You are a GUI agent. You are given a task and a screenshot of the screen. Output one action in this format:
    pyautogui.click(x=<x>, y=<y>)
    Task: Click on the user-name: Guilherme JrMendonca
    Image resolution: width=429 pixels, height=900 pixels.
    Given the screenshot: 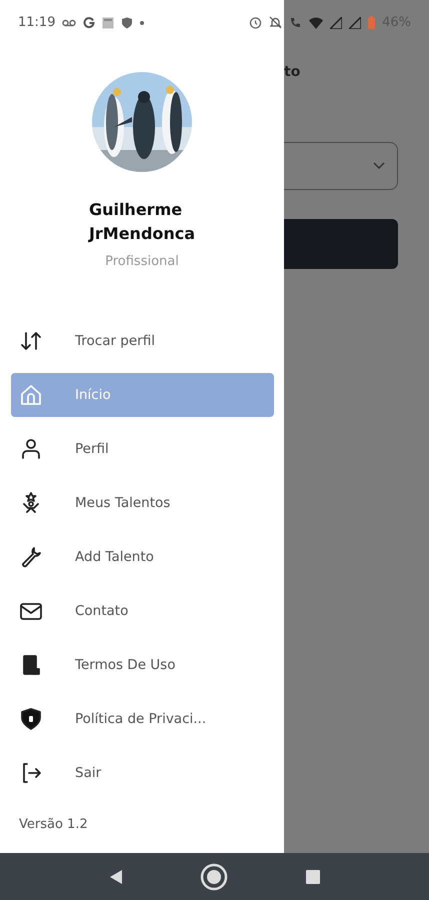 What is the action you would take?
    pyautogui.click(x=142, y=222)
    